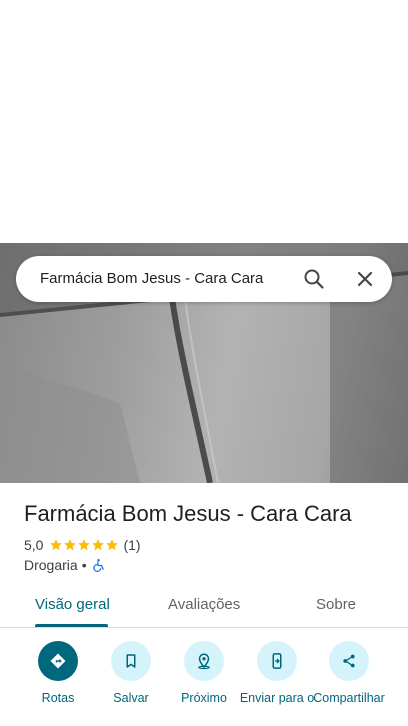  I want to click on search-bar: Farmácia Bom Jesus - Cara Cara, so click(204, 279).